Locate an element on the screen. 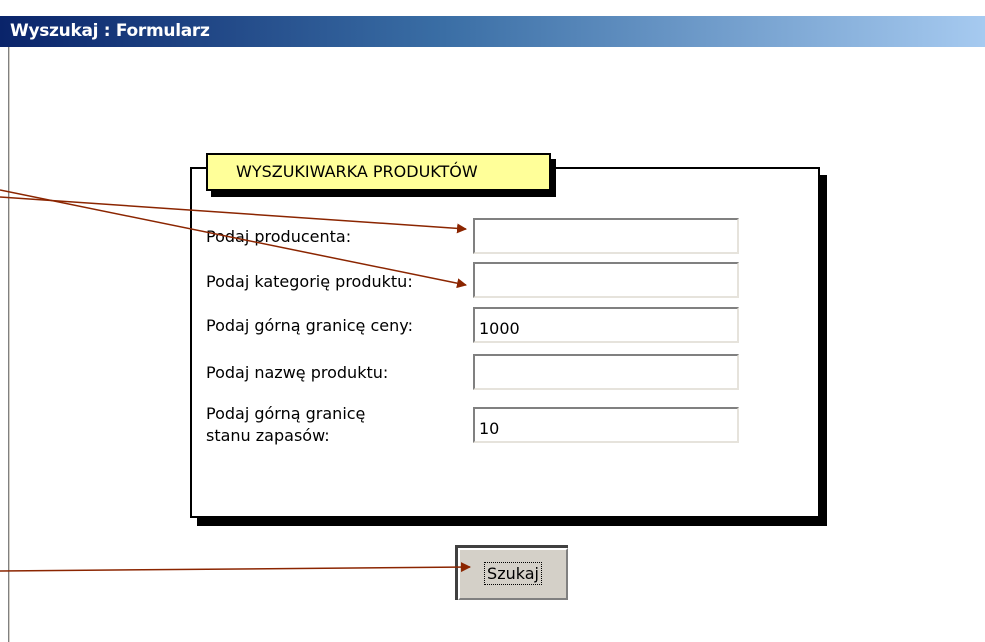 Image resolution: width=985 pixels, height=642 pixels. category-input is located at coordinates (606, 280).